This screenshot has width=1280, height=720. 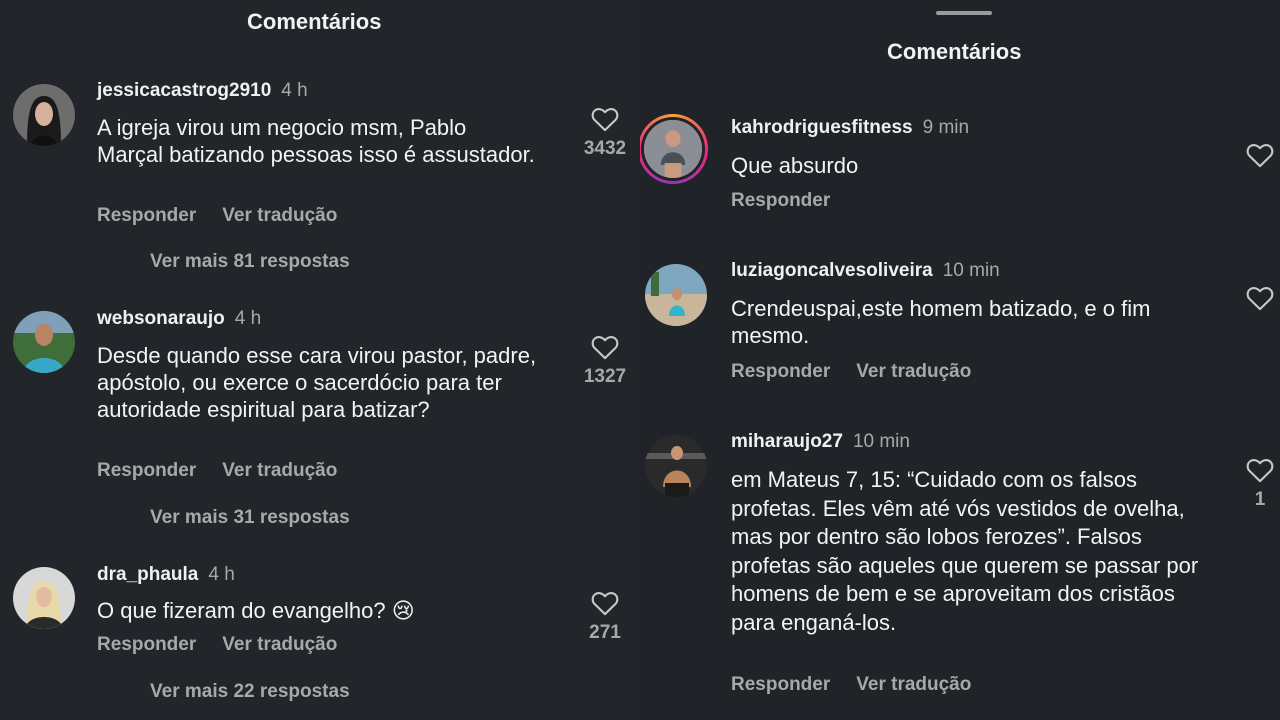 I want to click on like-group: 3432, so click(x=605, y=133).